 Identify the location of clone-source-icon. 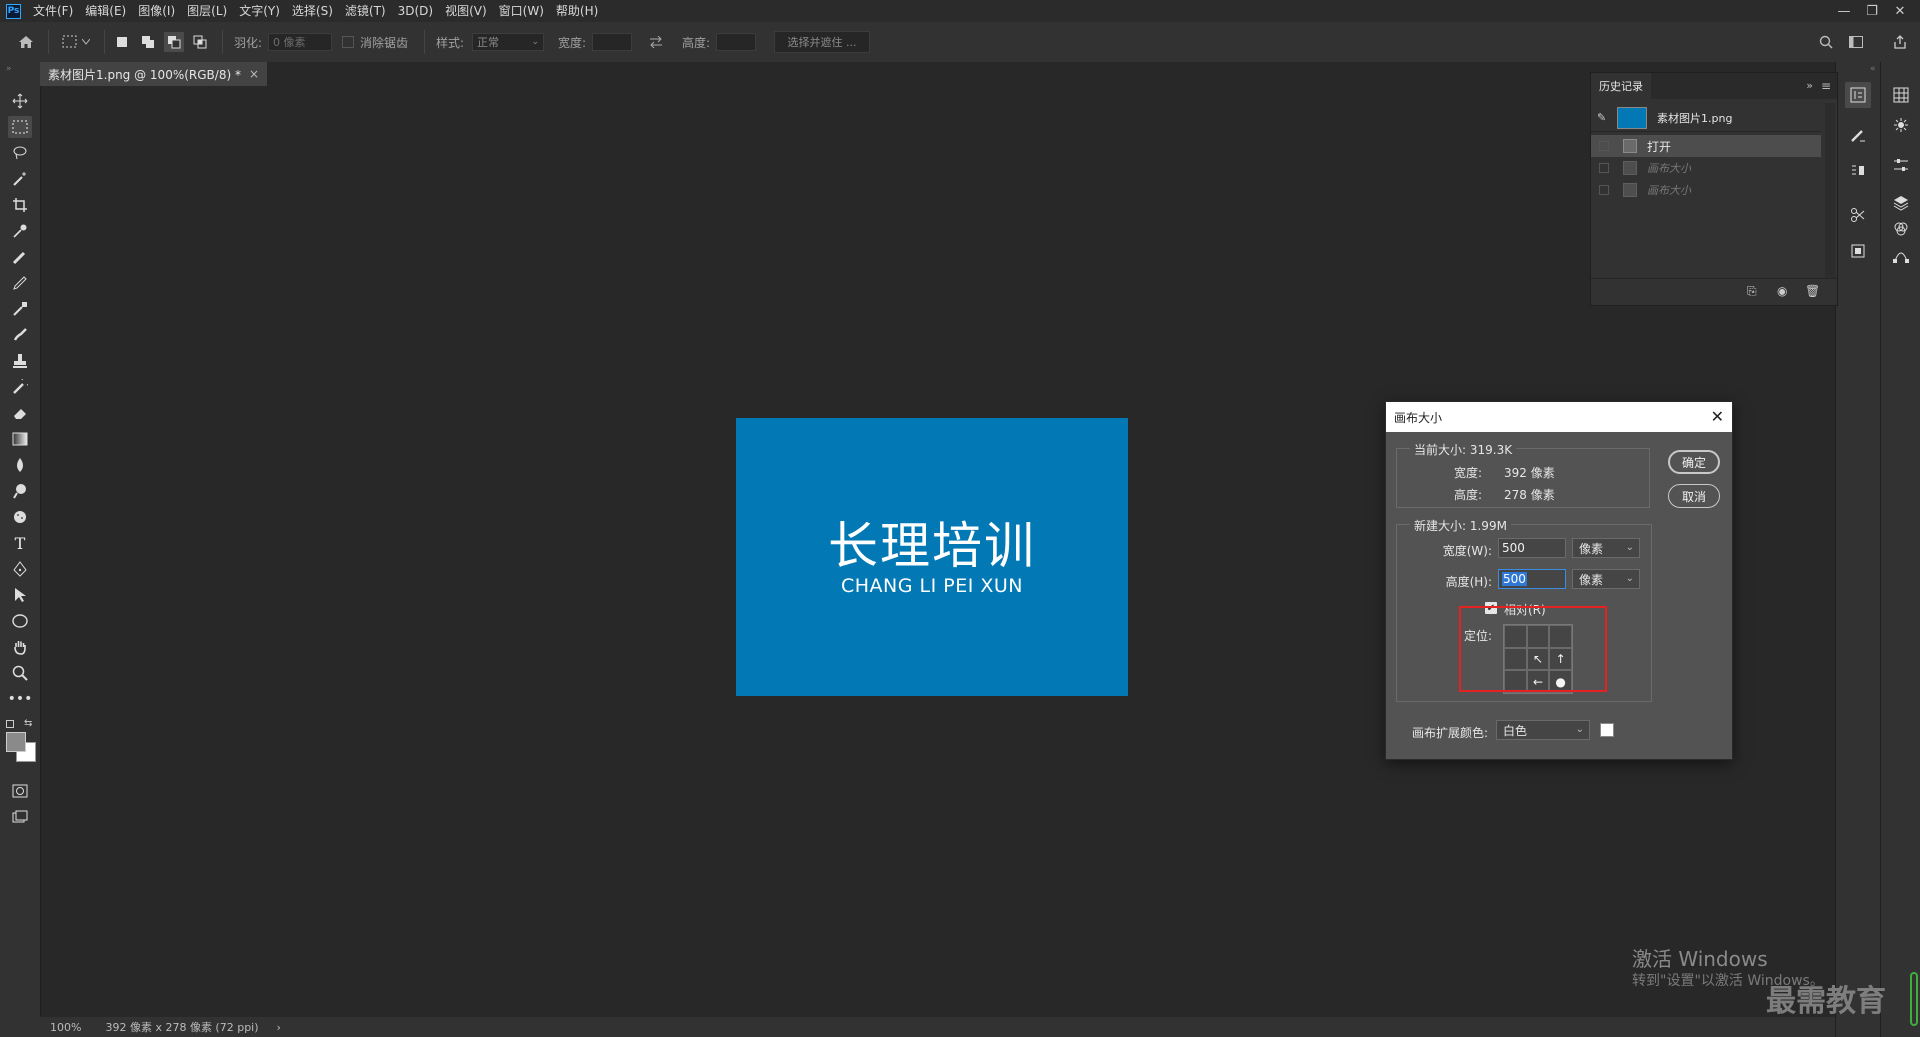
(1858, 171).